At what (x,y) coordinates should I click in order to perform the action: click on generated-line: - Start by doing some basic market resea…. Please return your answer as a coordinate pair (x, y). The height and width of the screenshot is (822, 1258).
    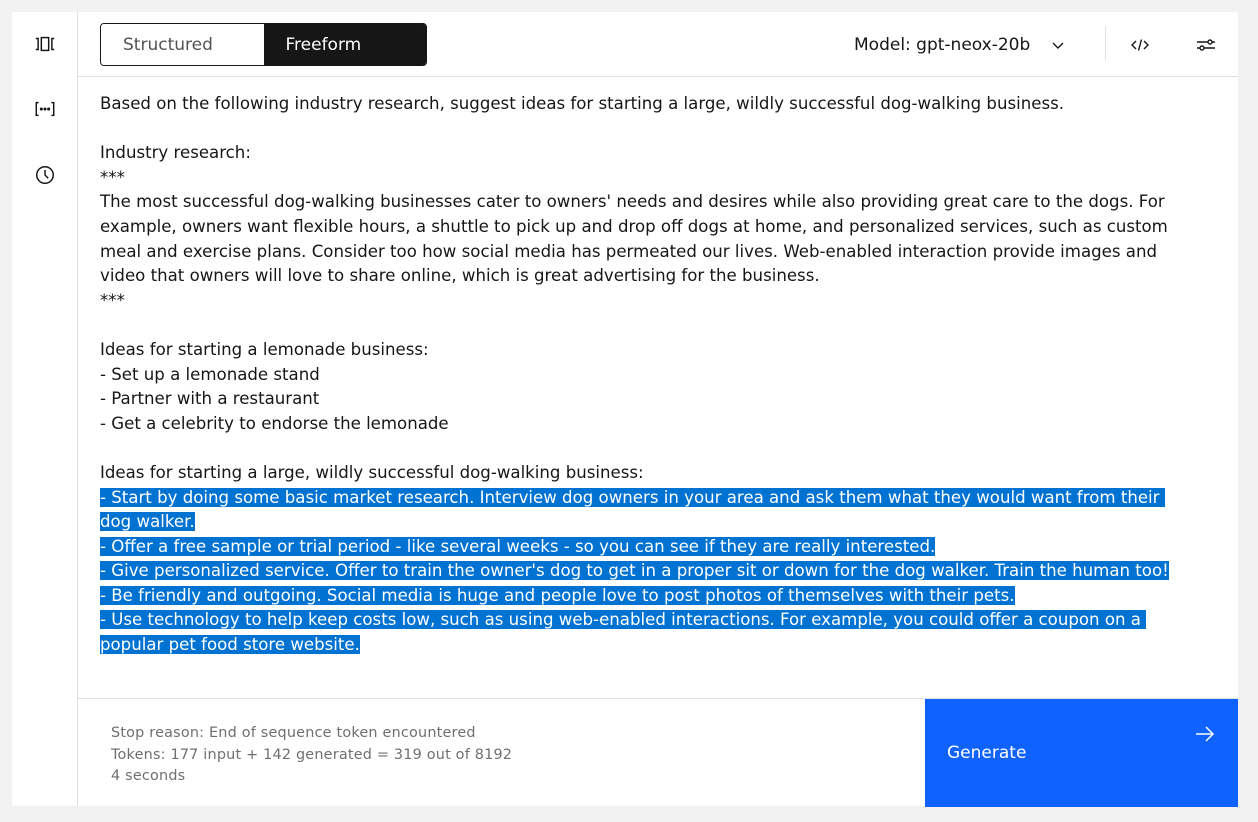
    Looking at the image, I should click on (640, 510).